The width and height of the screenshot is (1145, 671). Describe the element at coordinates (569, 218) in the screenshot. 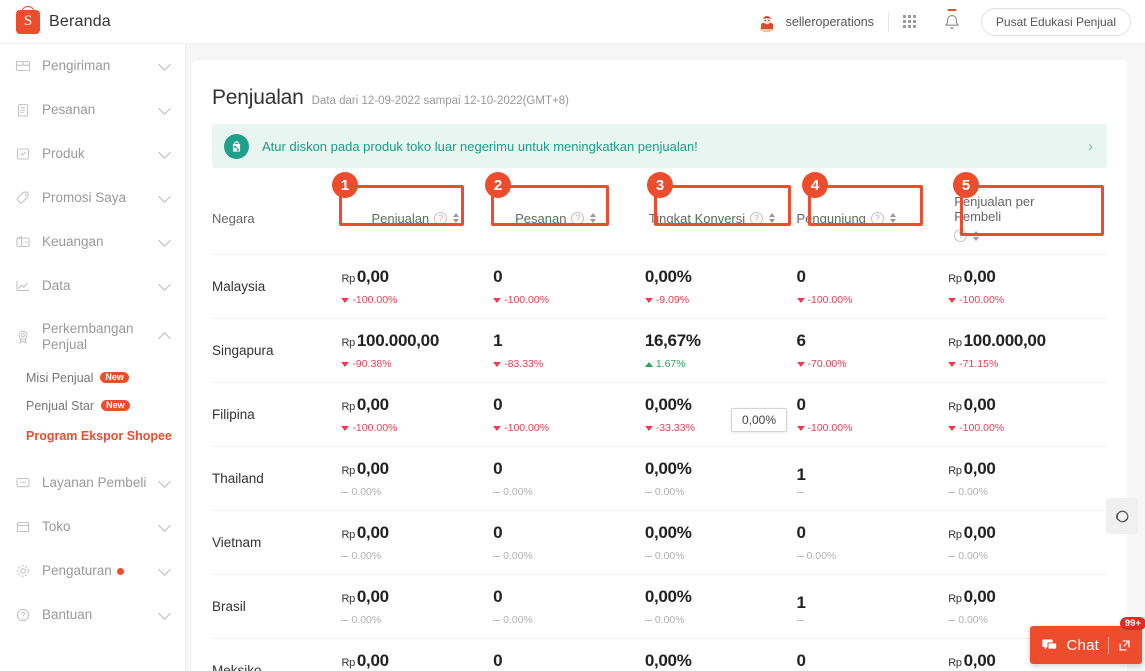

I see `column-header-pesanan: Pesanan ?` at that location.